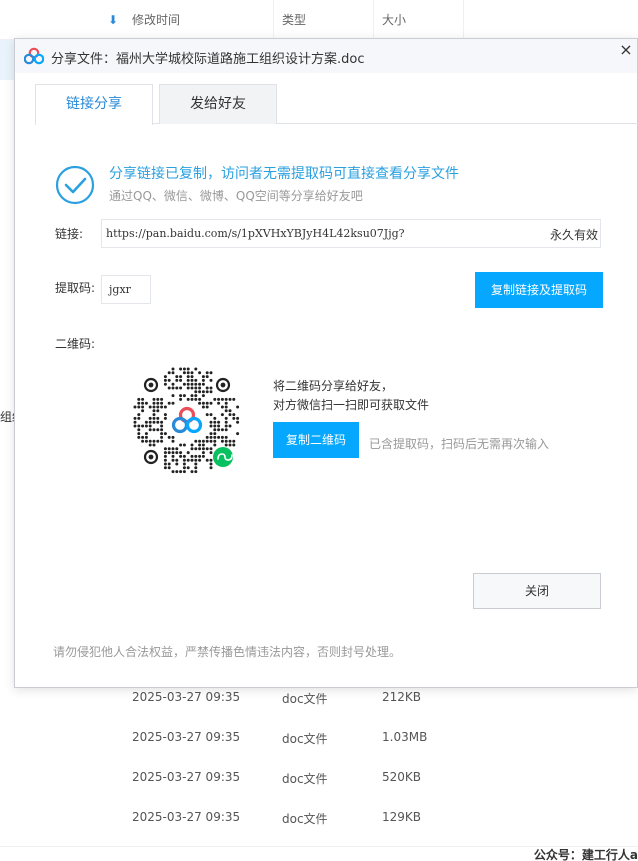 The height and width of the screenshot is (861, 638). I want to click on file-list-header: ⬇ 修改时间 类型 大小, so click(319, 20).